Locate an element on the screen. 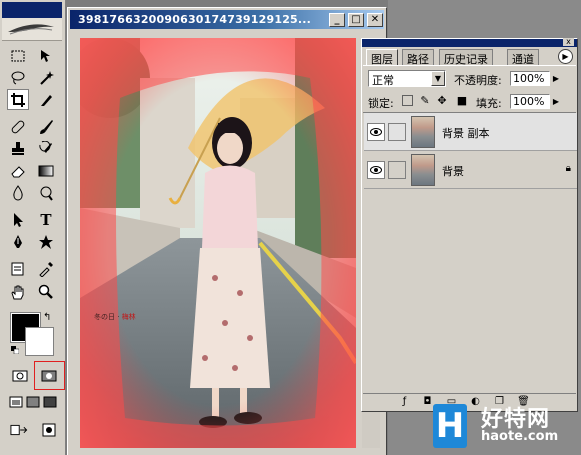 This screenshot has height=455, width=581. site-watermark: H 好特网 haote.com is located at coordinates (507, 428).